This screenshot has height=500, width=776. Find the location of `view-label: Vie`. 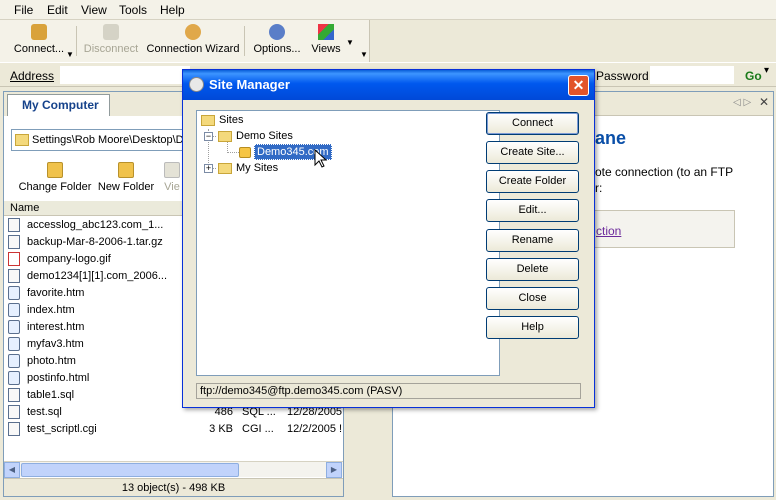

view-label: Vie is located at coordinates (172, 187).